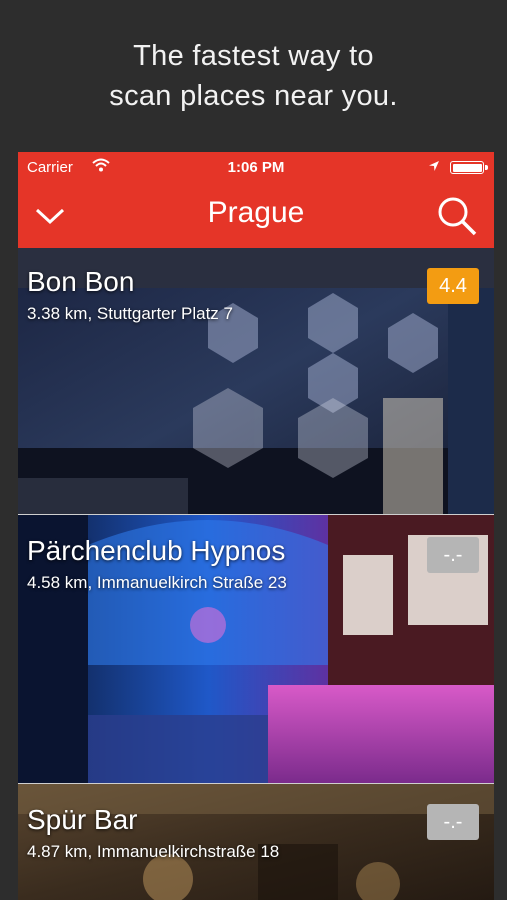 The width and height of the screenshot is (507, 900). Describe the element at coordinates (253, 76) in the screenshot. I see `promo-headline: The fastest way to scan places near you.` at that location.